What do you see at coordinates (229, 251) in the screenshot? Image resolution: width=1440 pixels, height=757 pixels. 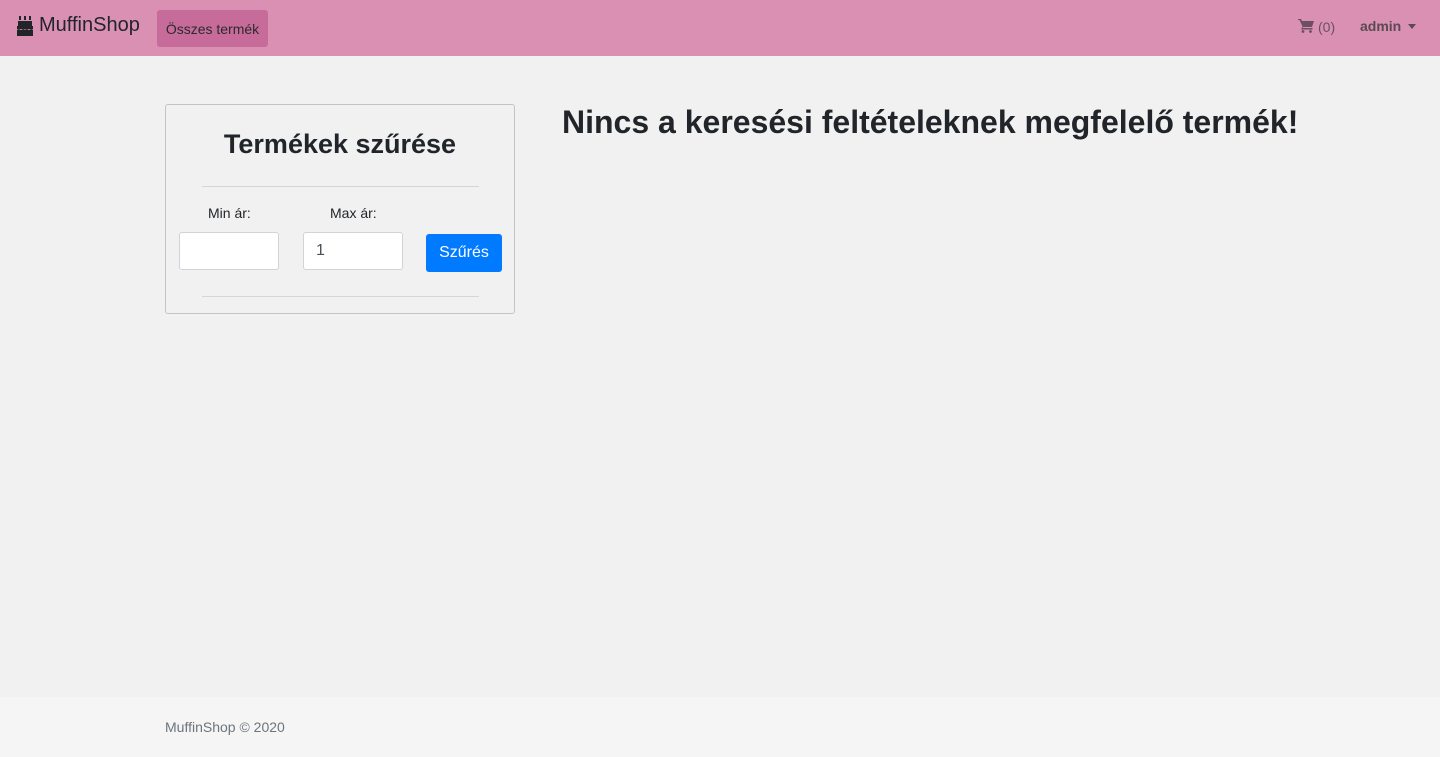 I see `min-price-input` at bounding box center [229, 251].